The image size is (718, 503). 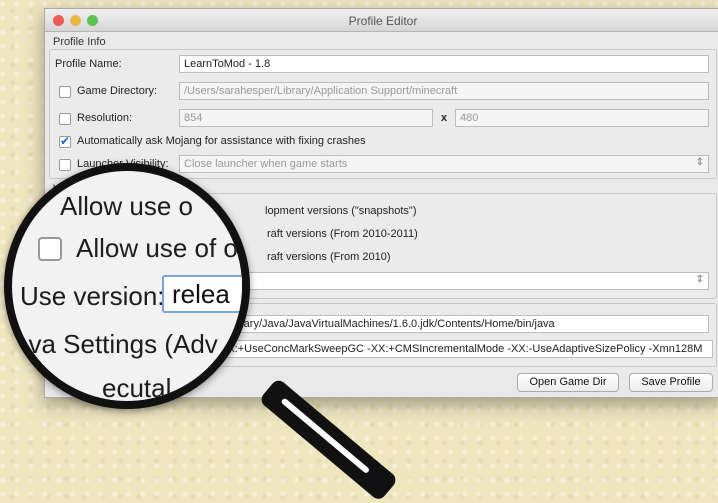 I want to click on launcher-visibility-select: Close launcher when game starts ⇕, so click(x=444, y=164).